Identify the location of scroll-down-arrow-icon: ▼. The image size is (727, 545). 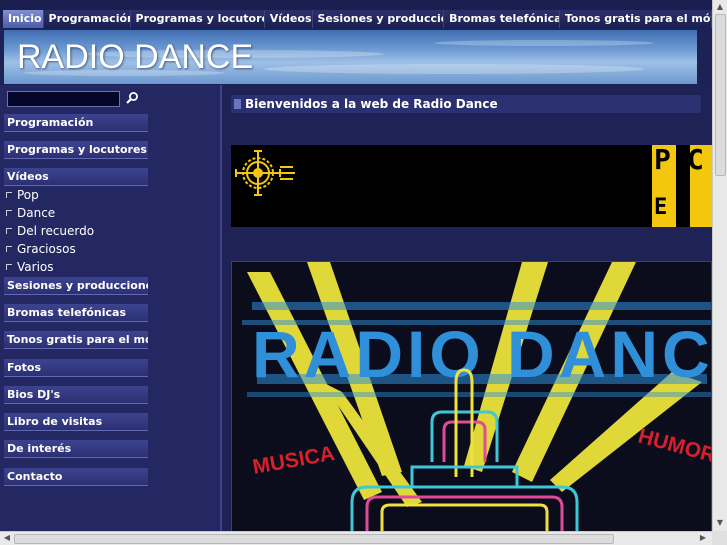
(720, 523).